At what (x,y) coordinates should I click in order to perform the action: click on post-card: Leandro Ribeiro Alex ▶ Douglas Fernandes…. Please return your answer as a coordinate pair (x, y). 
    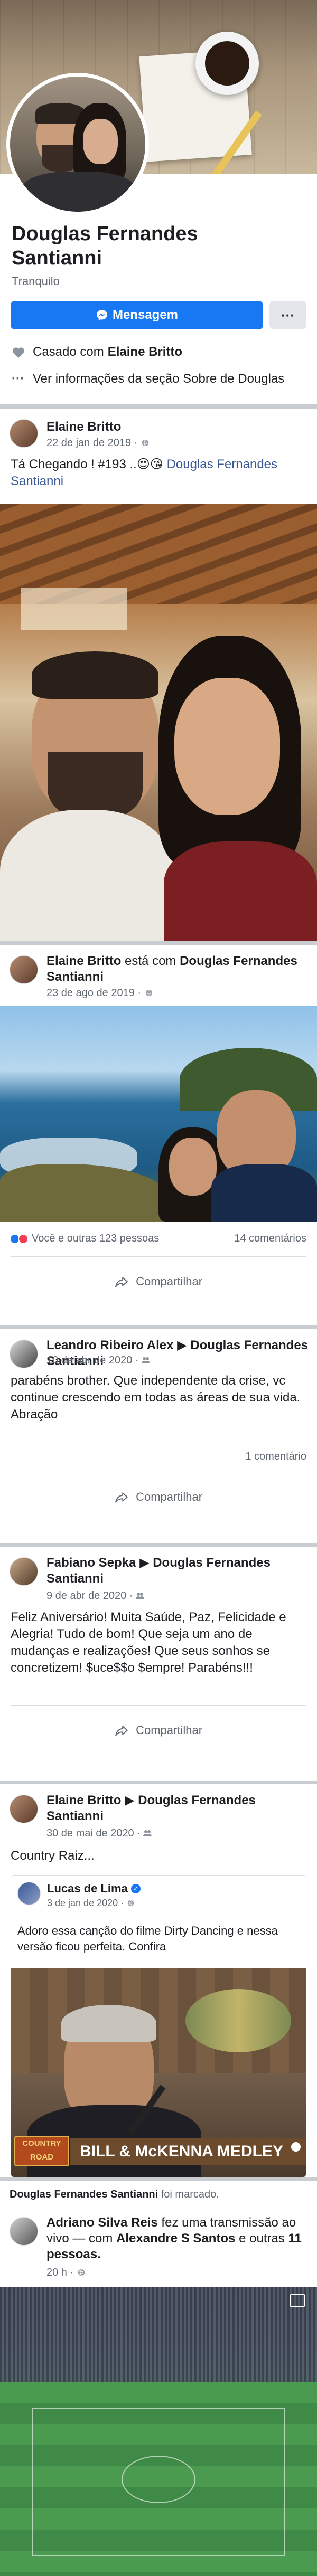
    Looking at the image, I should click on (158, 1436).